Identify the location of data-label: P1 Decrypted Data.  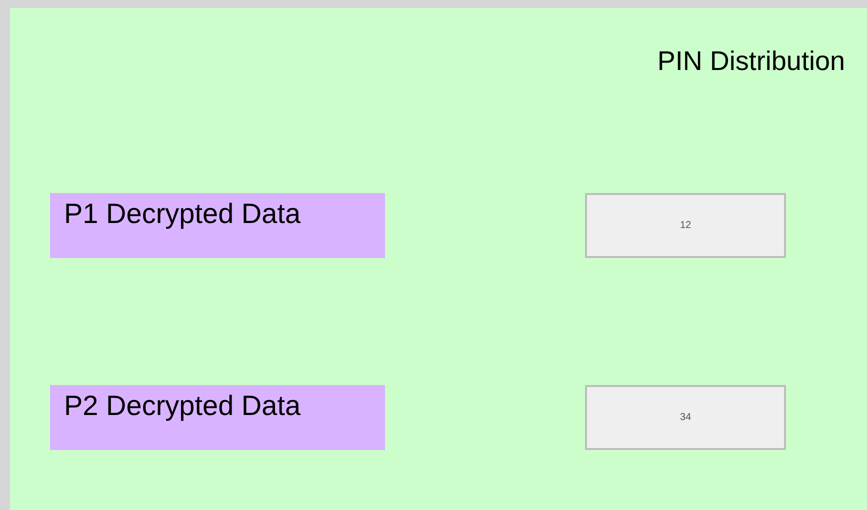
(217, 225).